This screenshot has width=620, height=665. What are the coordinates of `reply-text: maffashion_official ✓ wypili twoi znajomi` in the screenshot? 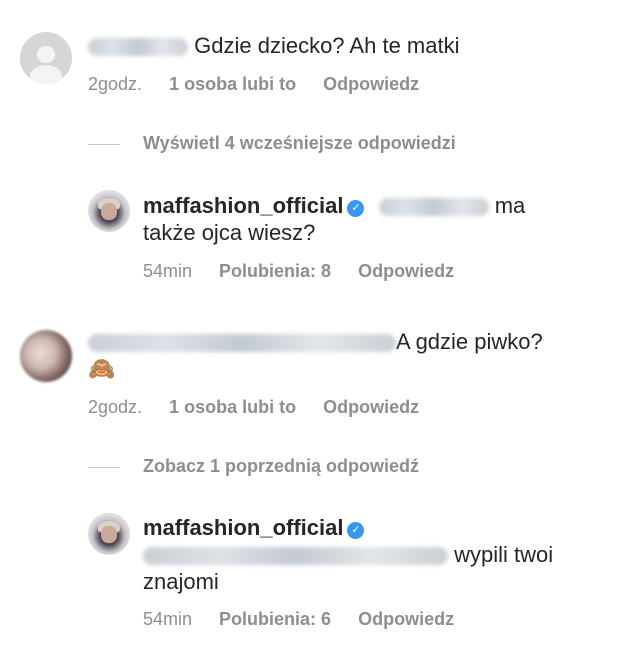 It's located at (373, 554).